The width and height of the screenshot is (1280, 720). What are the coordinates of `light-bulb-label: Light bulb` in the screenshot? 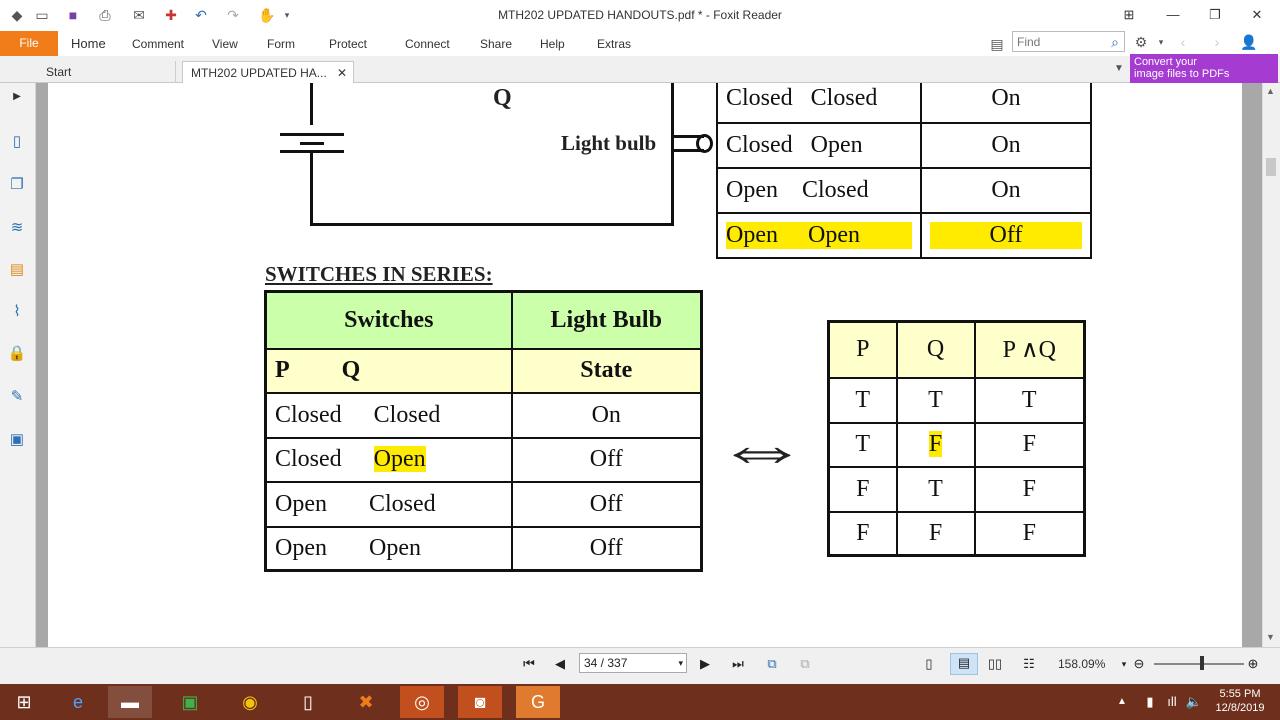 It's located at (609, 143).